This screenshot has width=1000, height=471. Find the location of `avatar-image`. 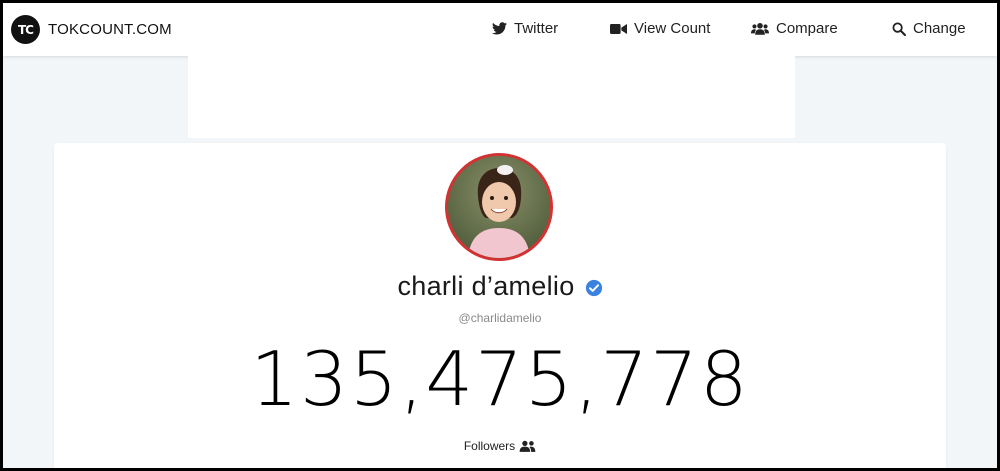

avatar-image is located at coordinates (499, 207).